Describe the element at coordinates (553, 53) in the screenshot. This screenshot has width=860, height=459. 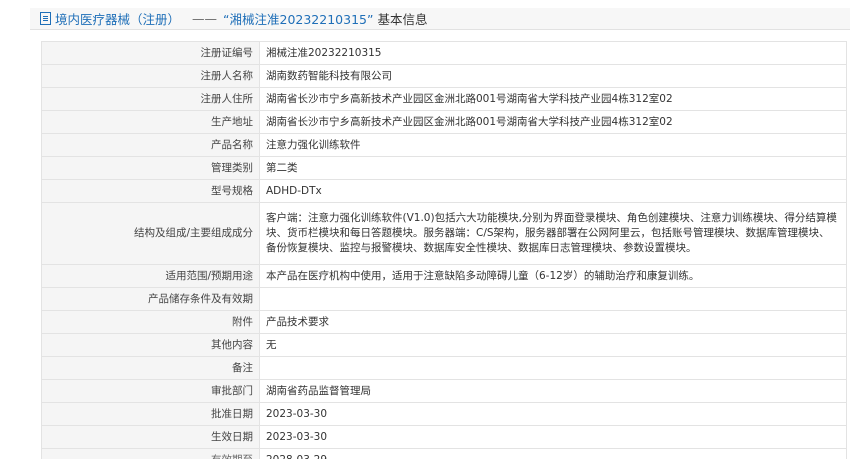
I see `field-value: 湘械注准20232210315` at that location.